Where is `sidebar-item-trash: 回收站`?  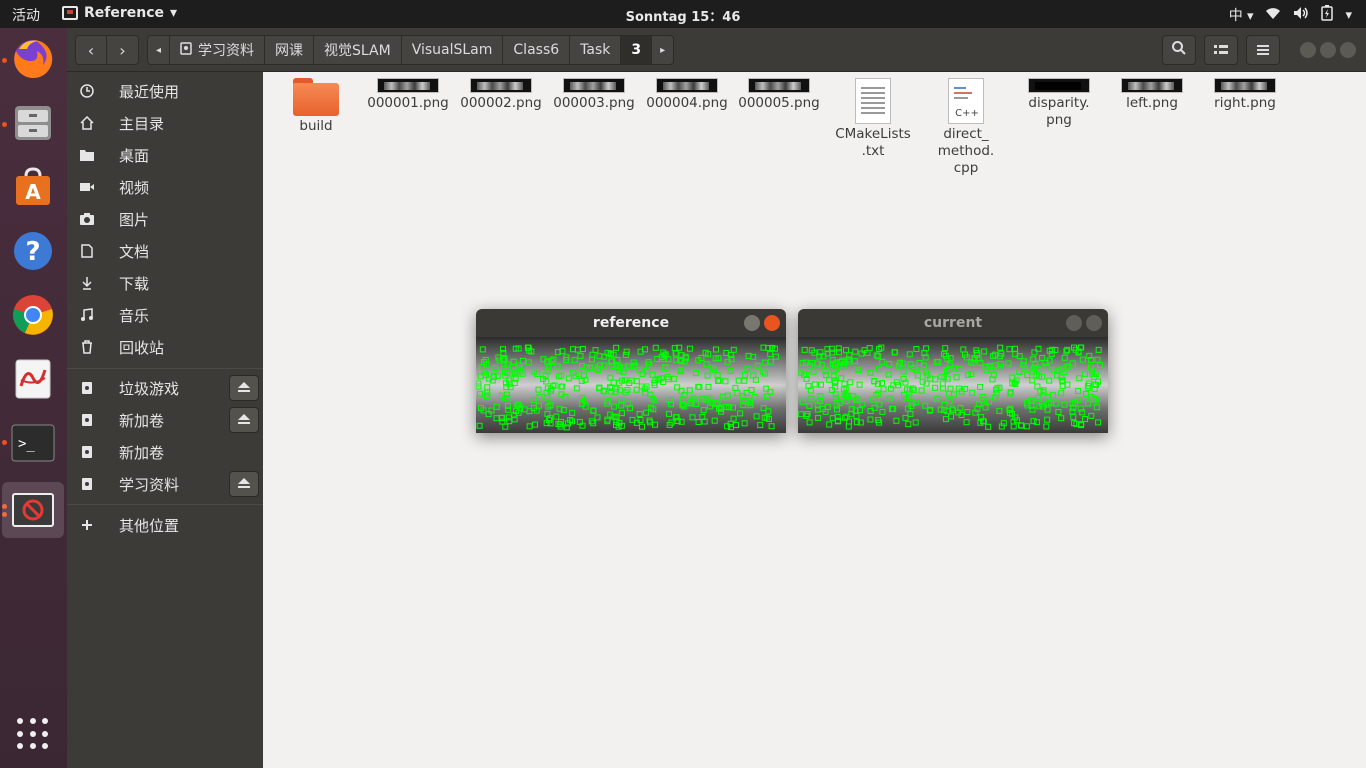 sidebar-item-trash: 回收站 is located at coordinates (165, 347).